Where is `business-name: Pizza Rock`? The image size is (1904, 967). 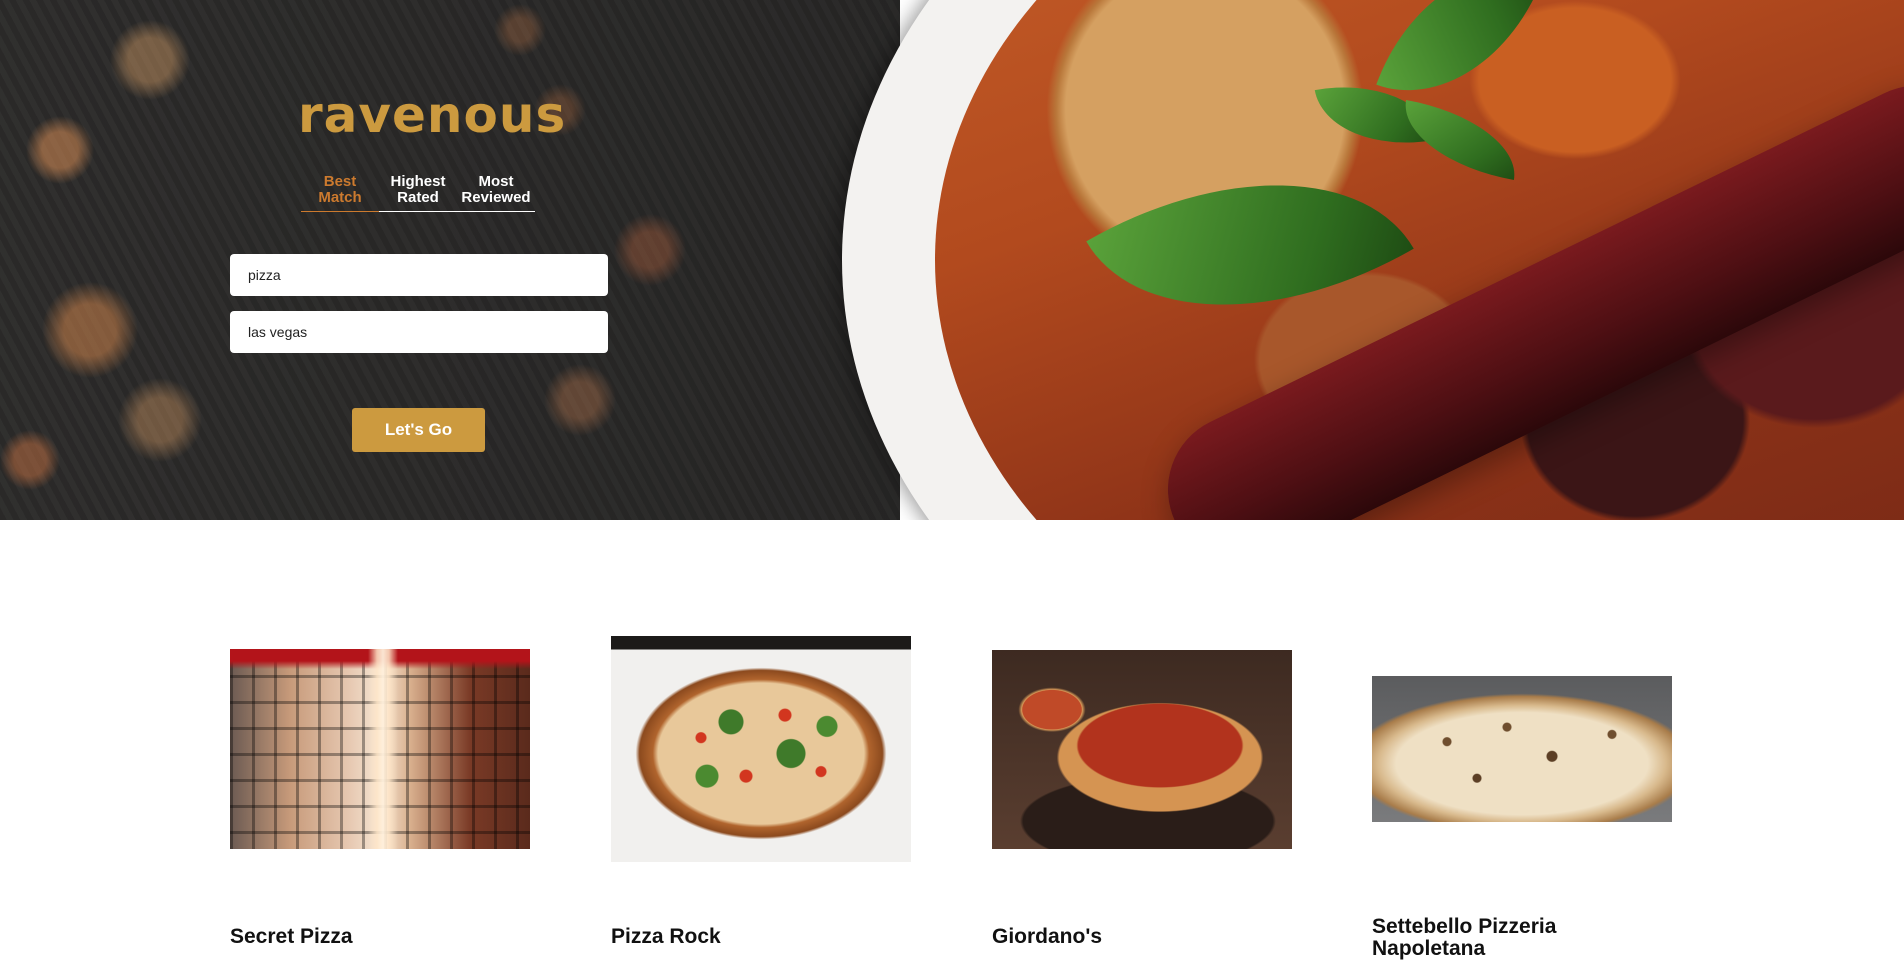 business-name: Pizza Rock is located at coordinates (666, 936).